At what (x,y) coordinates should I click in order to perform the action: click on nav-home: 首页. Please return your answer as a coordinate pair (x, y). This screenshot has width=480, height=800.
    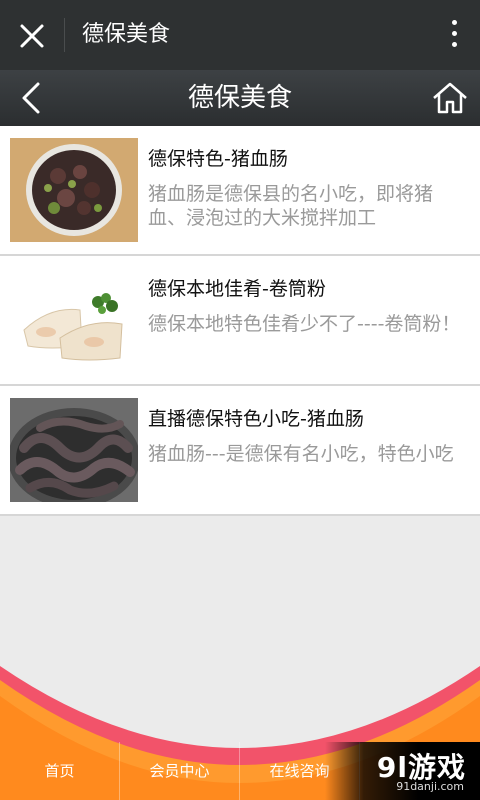
    Looking at the image, I should click on (60, 771).